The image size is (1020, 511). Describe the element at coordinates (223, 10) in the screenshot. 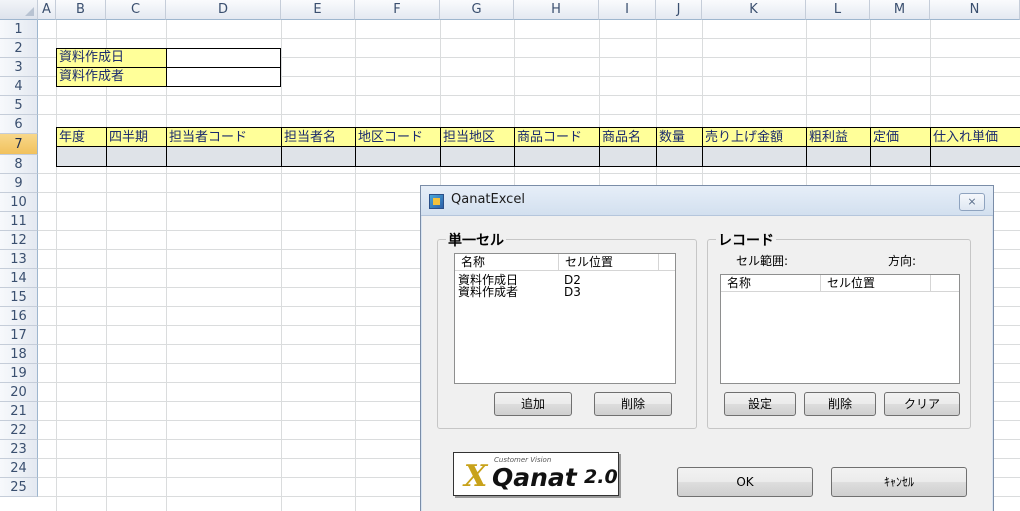

I see `column-header-d: D` at that location.